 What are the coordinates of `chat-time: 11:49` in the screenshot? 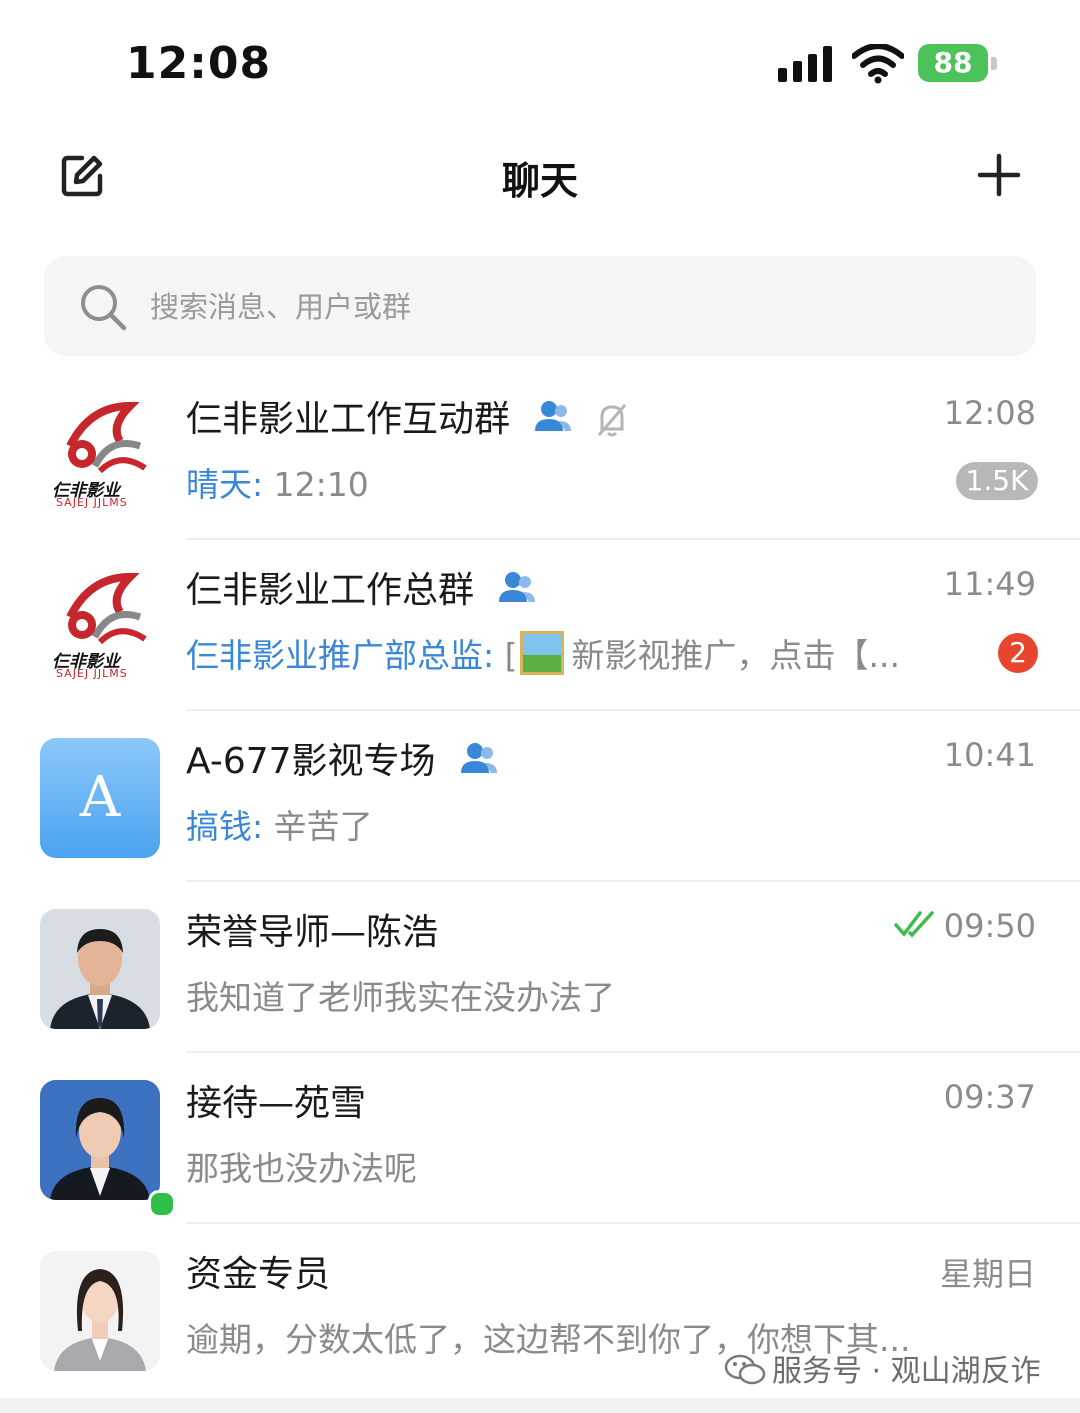 It's located at (989, 584).